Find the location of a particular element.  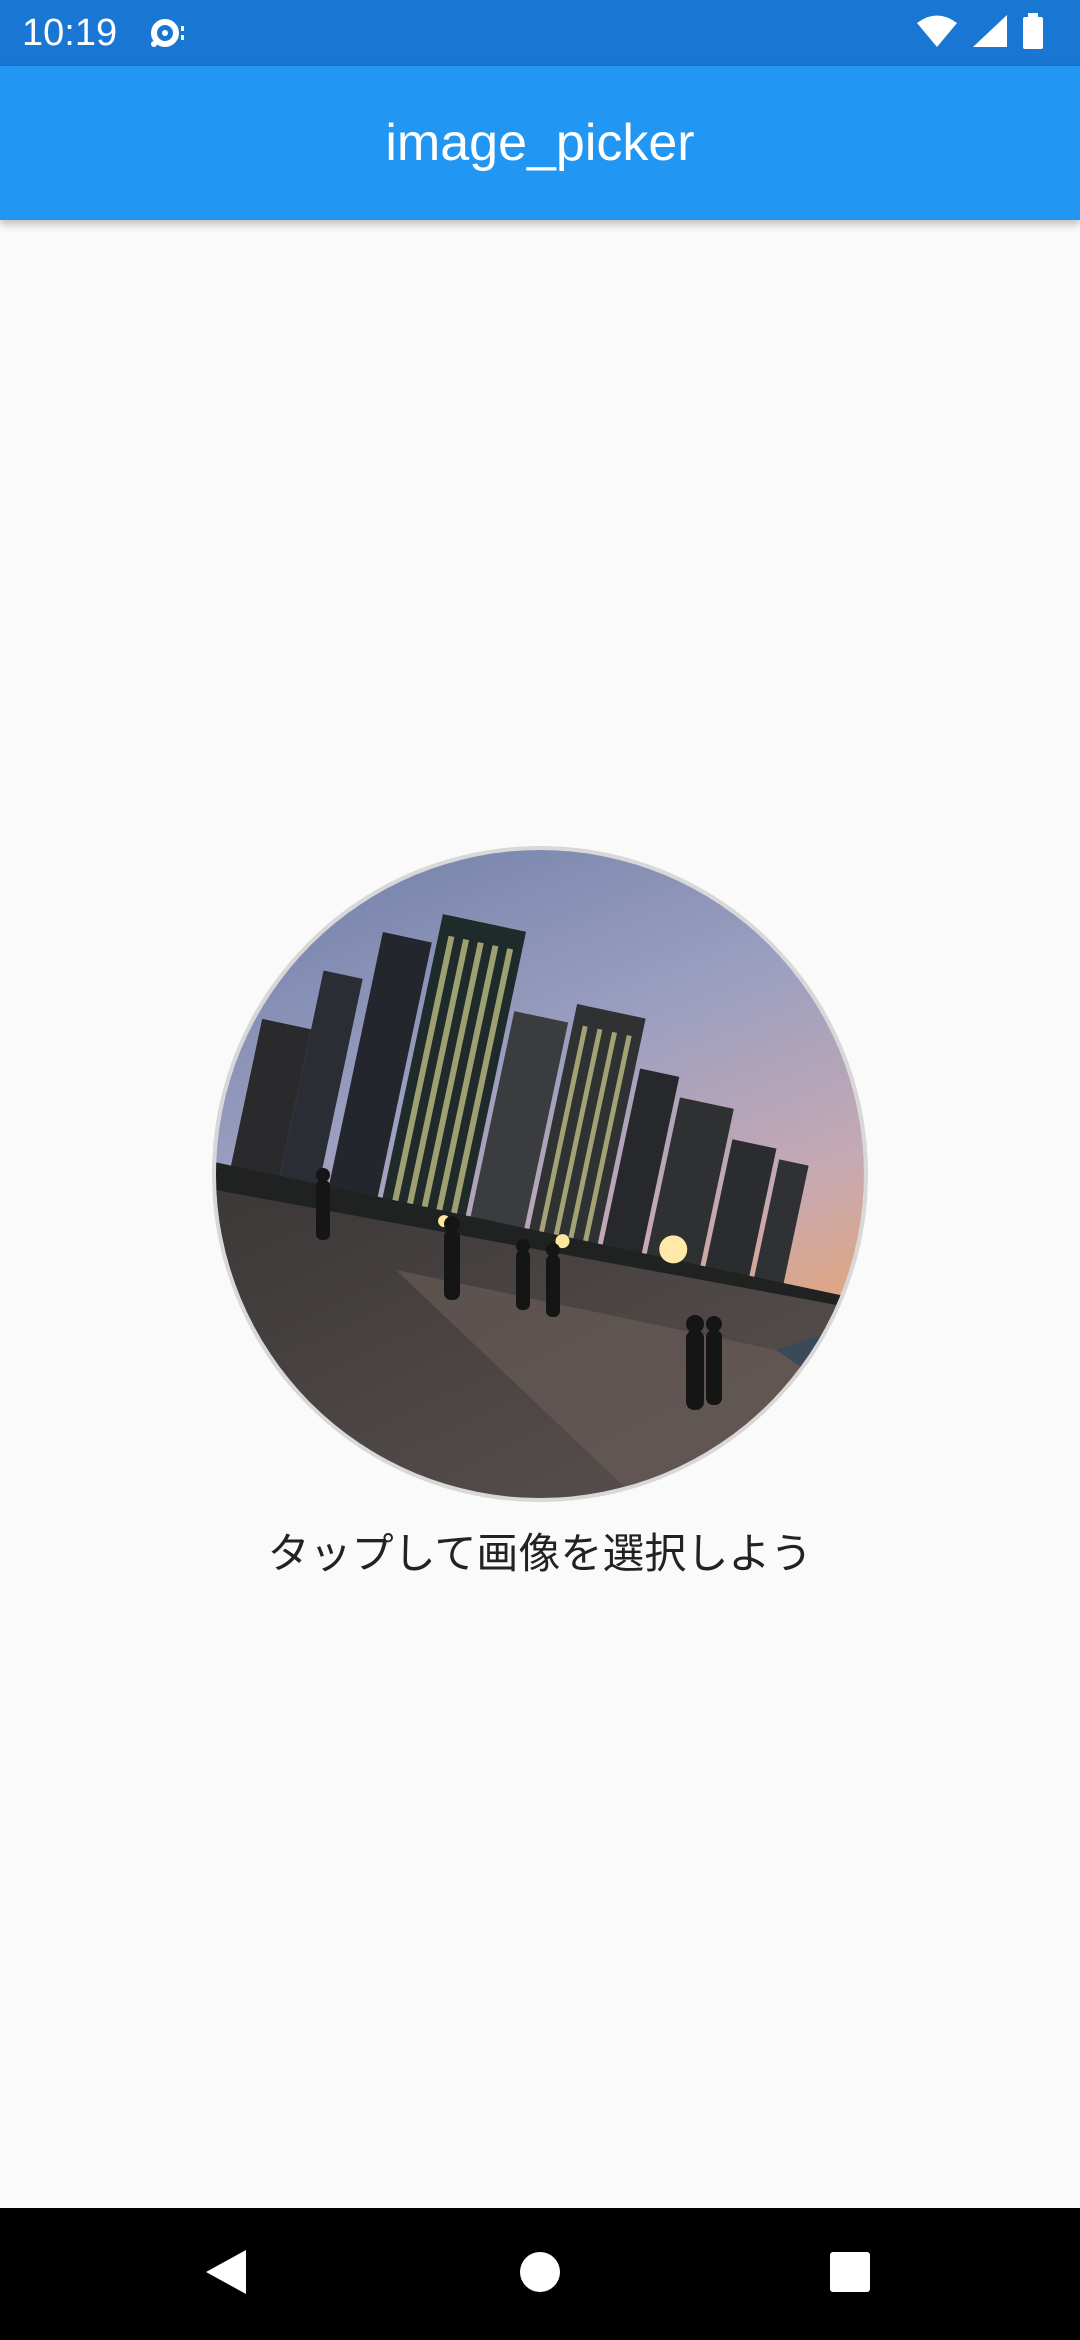

back-icon is located at coordinates (226, 2274).